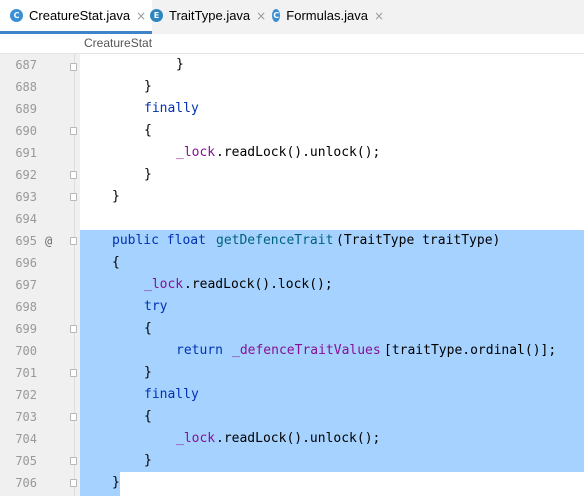 Image resolution: width=584 pixels, height=496 pixels. I want to click on enum-icon: E, so click(156, 15).